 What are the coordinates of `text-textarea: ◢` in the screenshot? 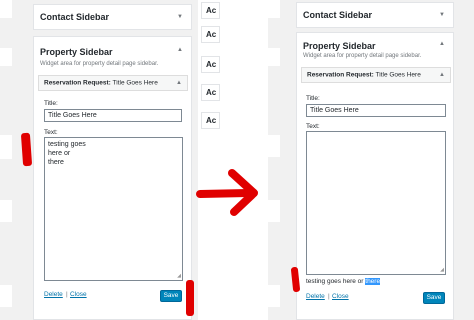 It's located at (376, 203).